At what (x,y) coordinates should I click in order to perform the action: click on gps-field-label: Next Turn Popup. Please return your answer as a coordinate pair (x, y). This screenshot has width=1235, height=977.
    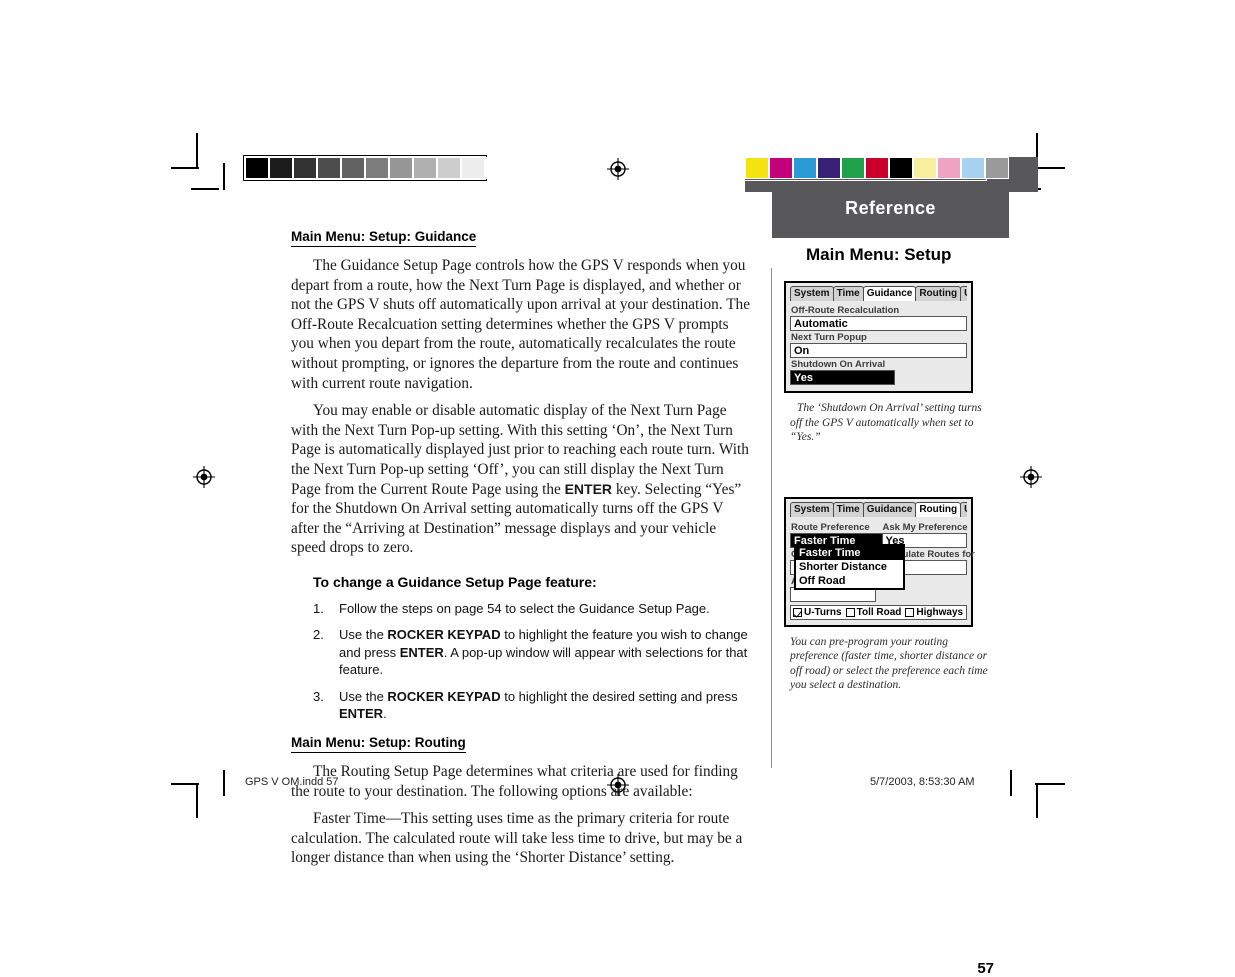
    Looking at the image, I should click on (829, 337).